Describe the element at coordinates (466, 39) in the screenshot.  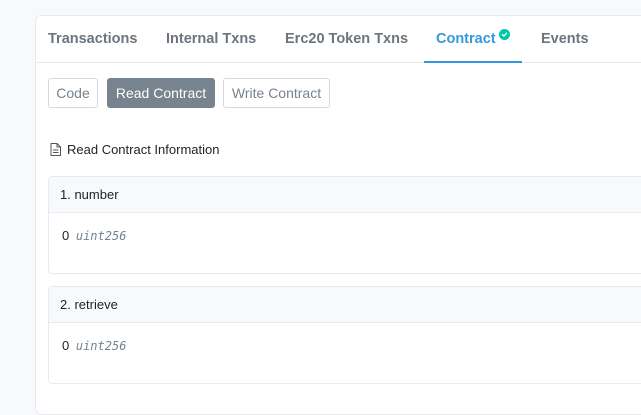
I see `tab-label: Contract` at that location.